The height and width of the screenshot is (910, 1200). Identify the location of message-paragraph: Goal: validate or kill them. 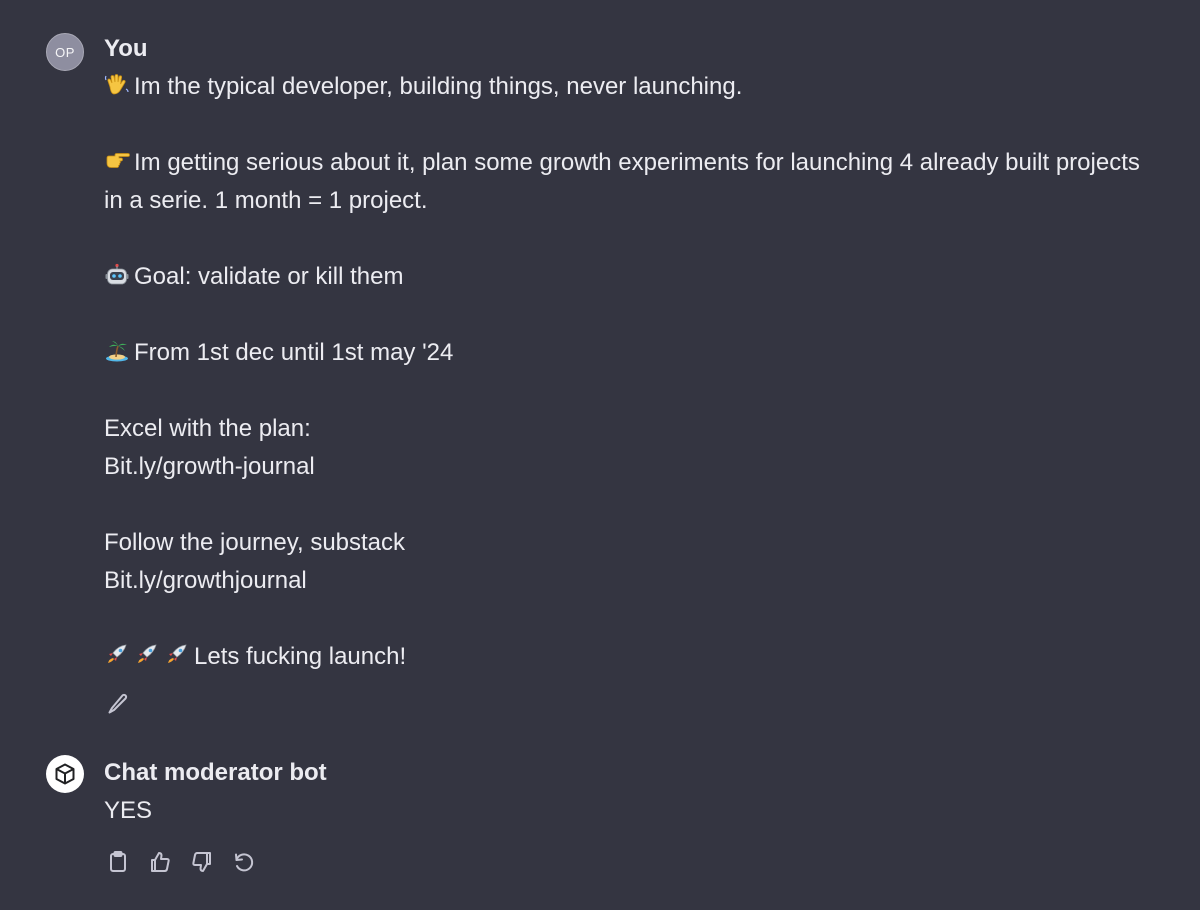
(622, 277).